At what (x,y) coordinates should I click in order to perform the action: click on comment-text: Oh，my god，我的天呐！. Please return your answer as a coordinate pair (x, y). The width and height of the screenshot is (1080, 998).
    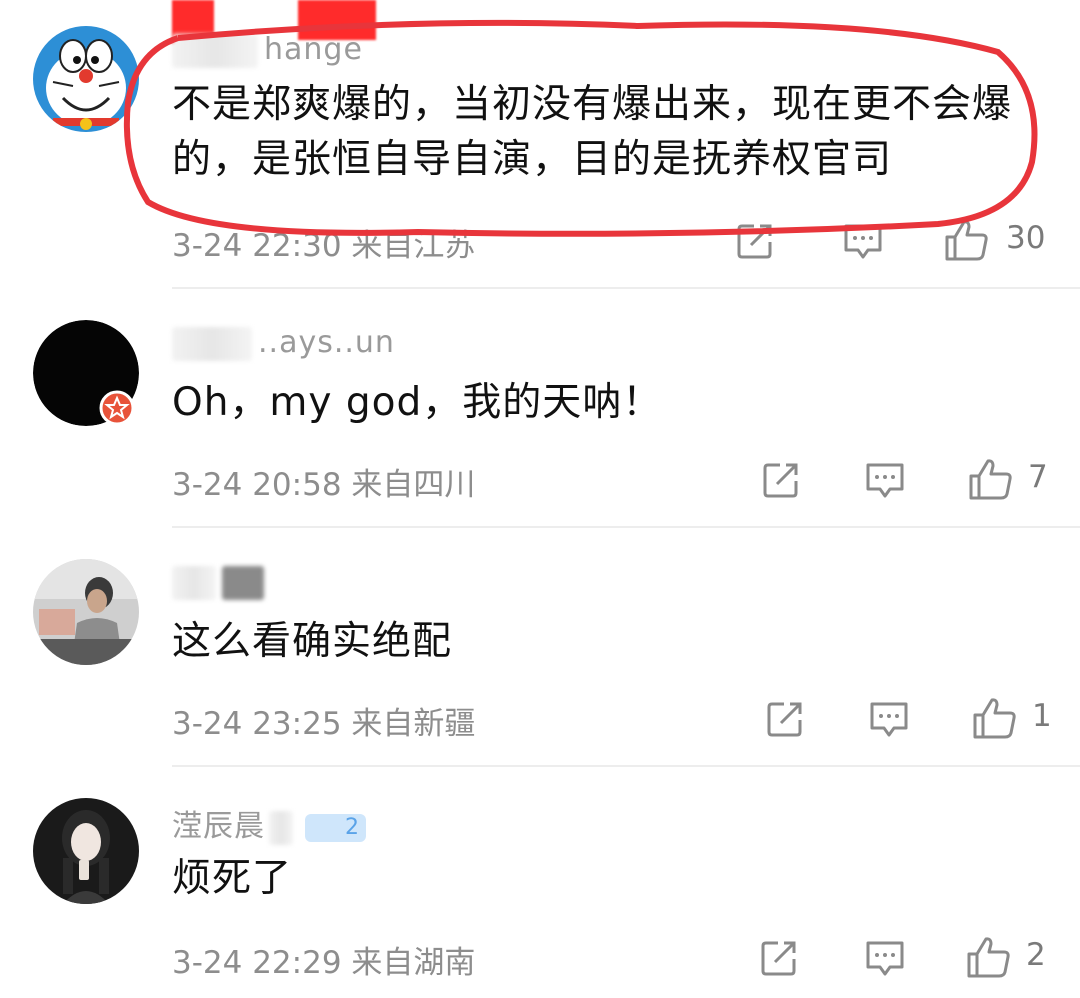
    Looking at the image, I should click on (417, 402).